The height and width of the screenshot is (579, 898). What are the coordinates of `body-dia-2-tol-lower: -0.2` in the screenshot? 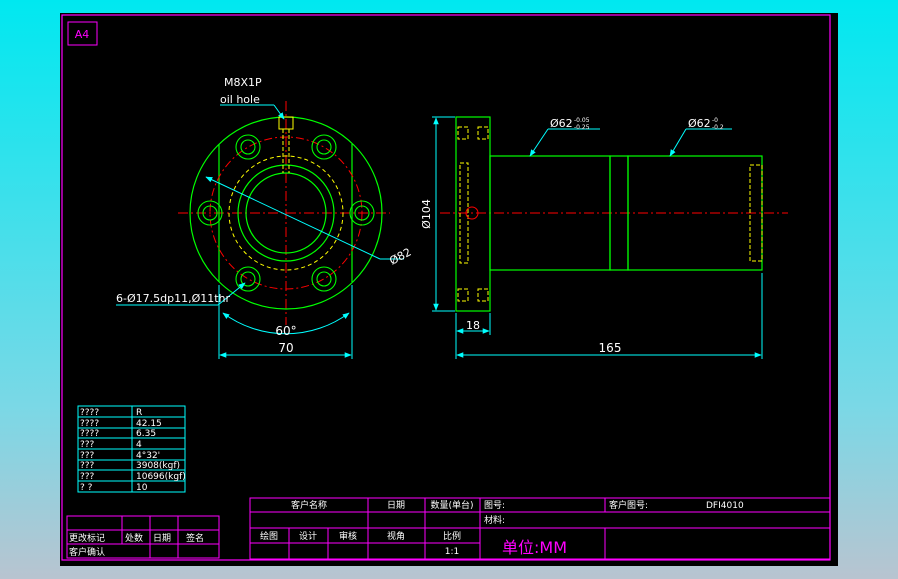 It's located at (718, 127).